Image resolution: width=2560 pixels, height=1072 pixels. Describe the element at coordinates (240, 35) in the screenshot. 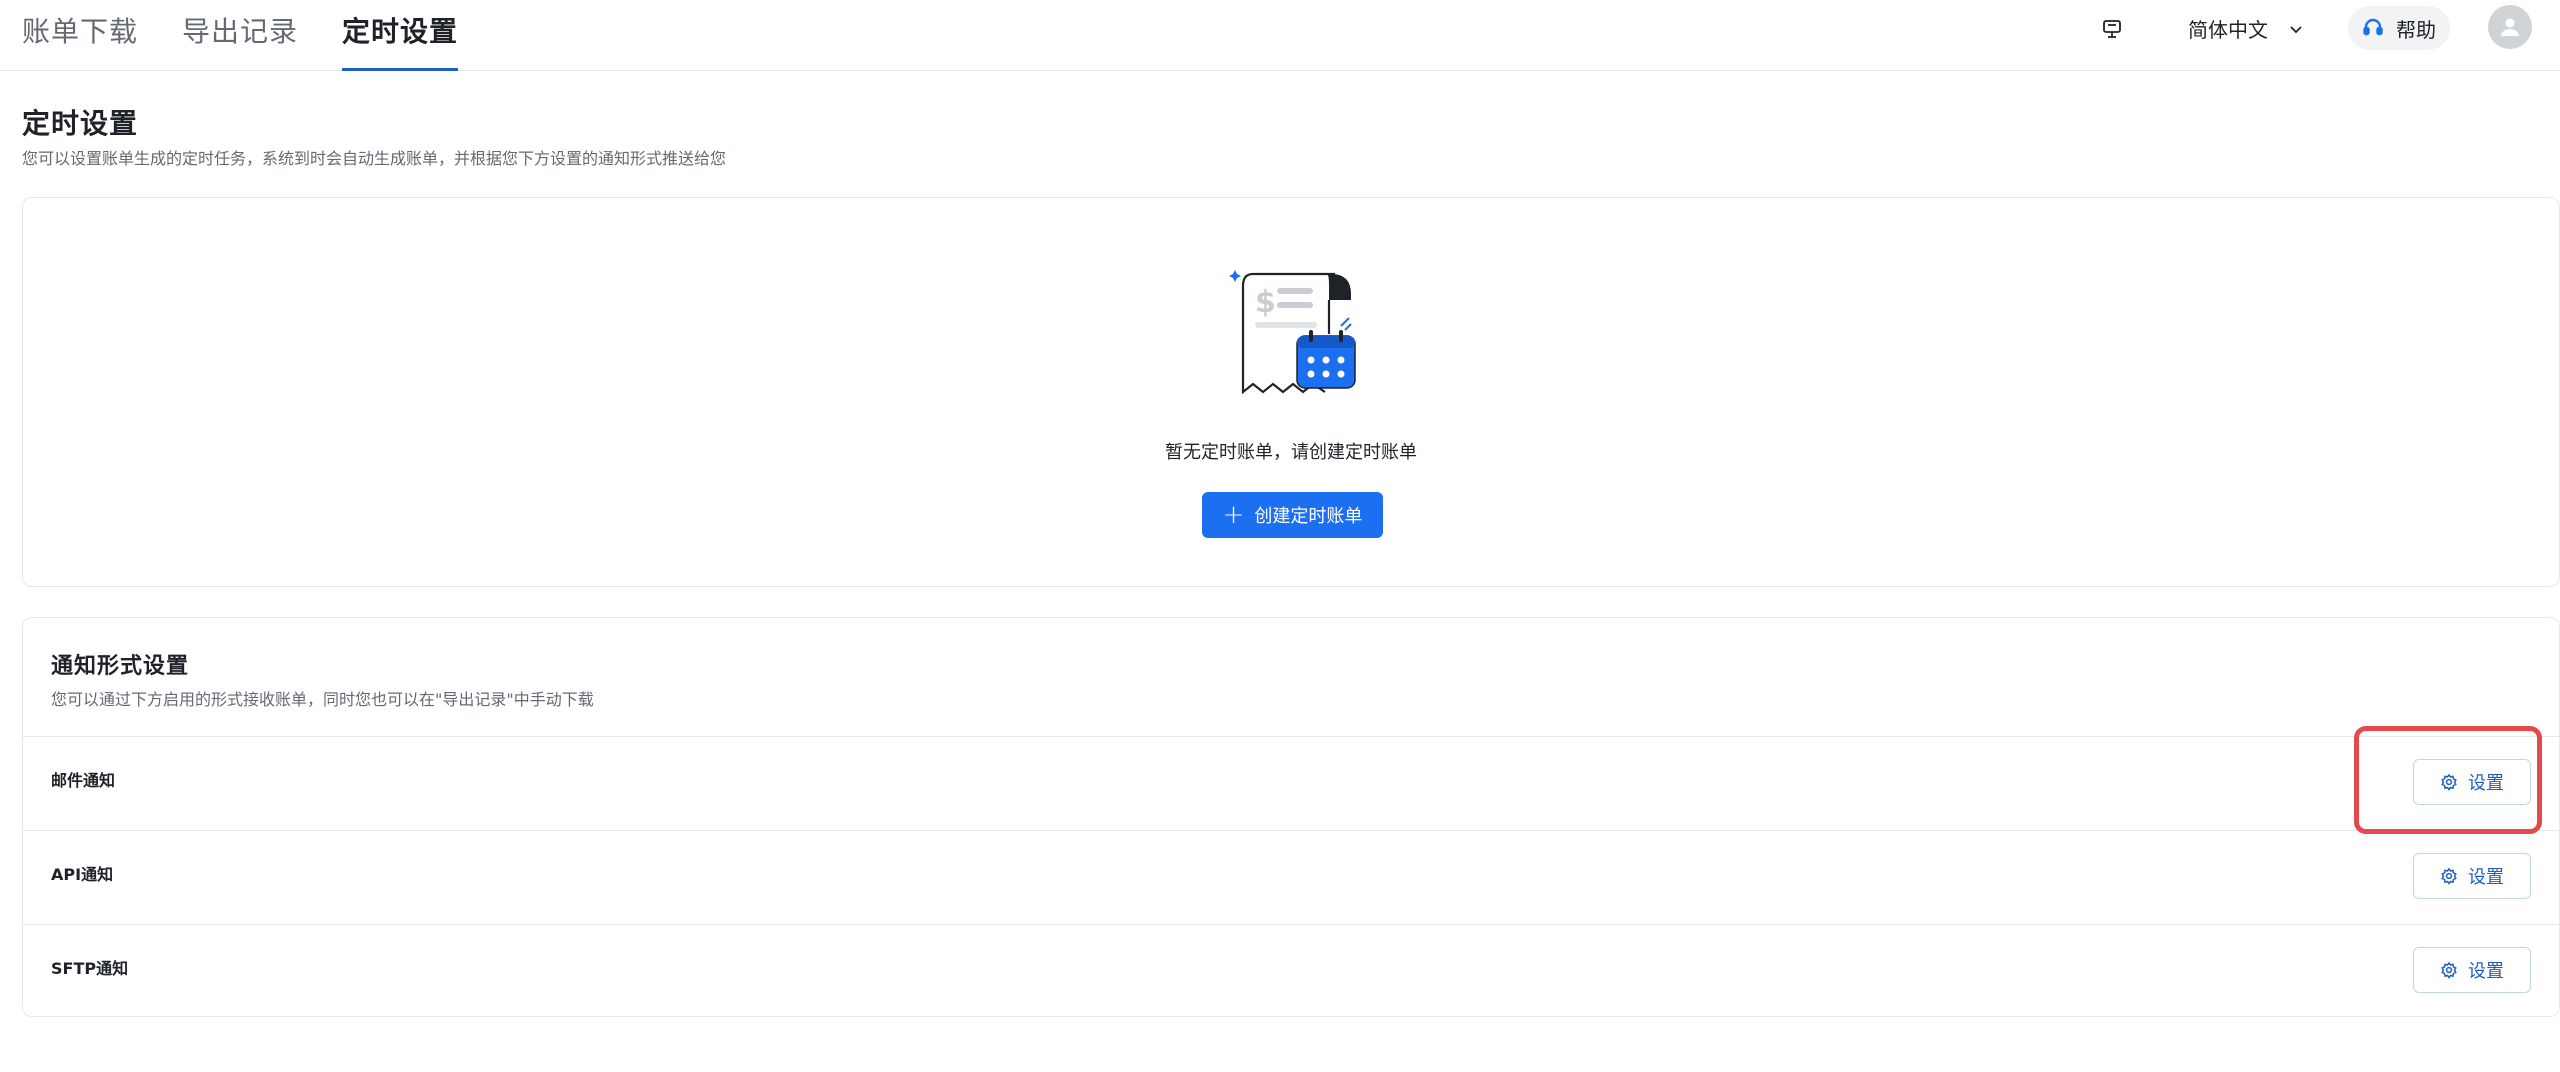

I see `tab-export-records: 导出记录` at that location.